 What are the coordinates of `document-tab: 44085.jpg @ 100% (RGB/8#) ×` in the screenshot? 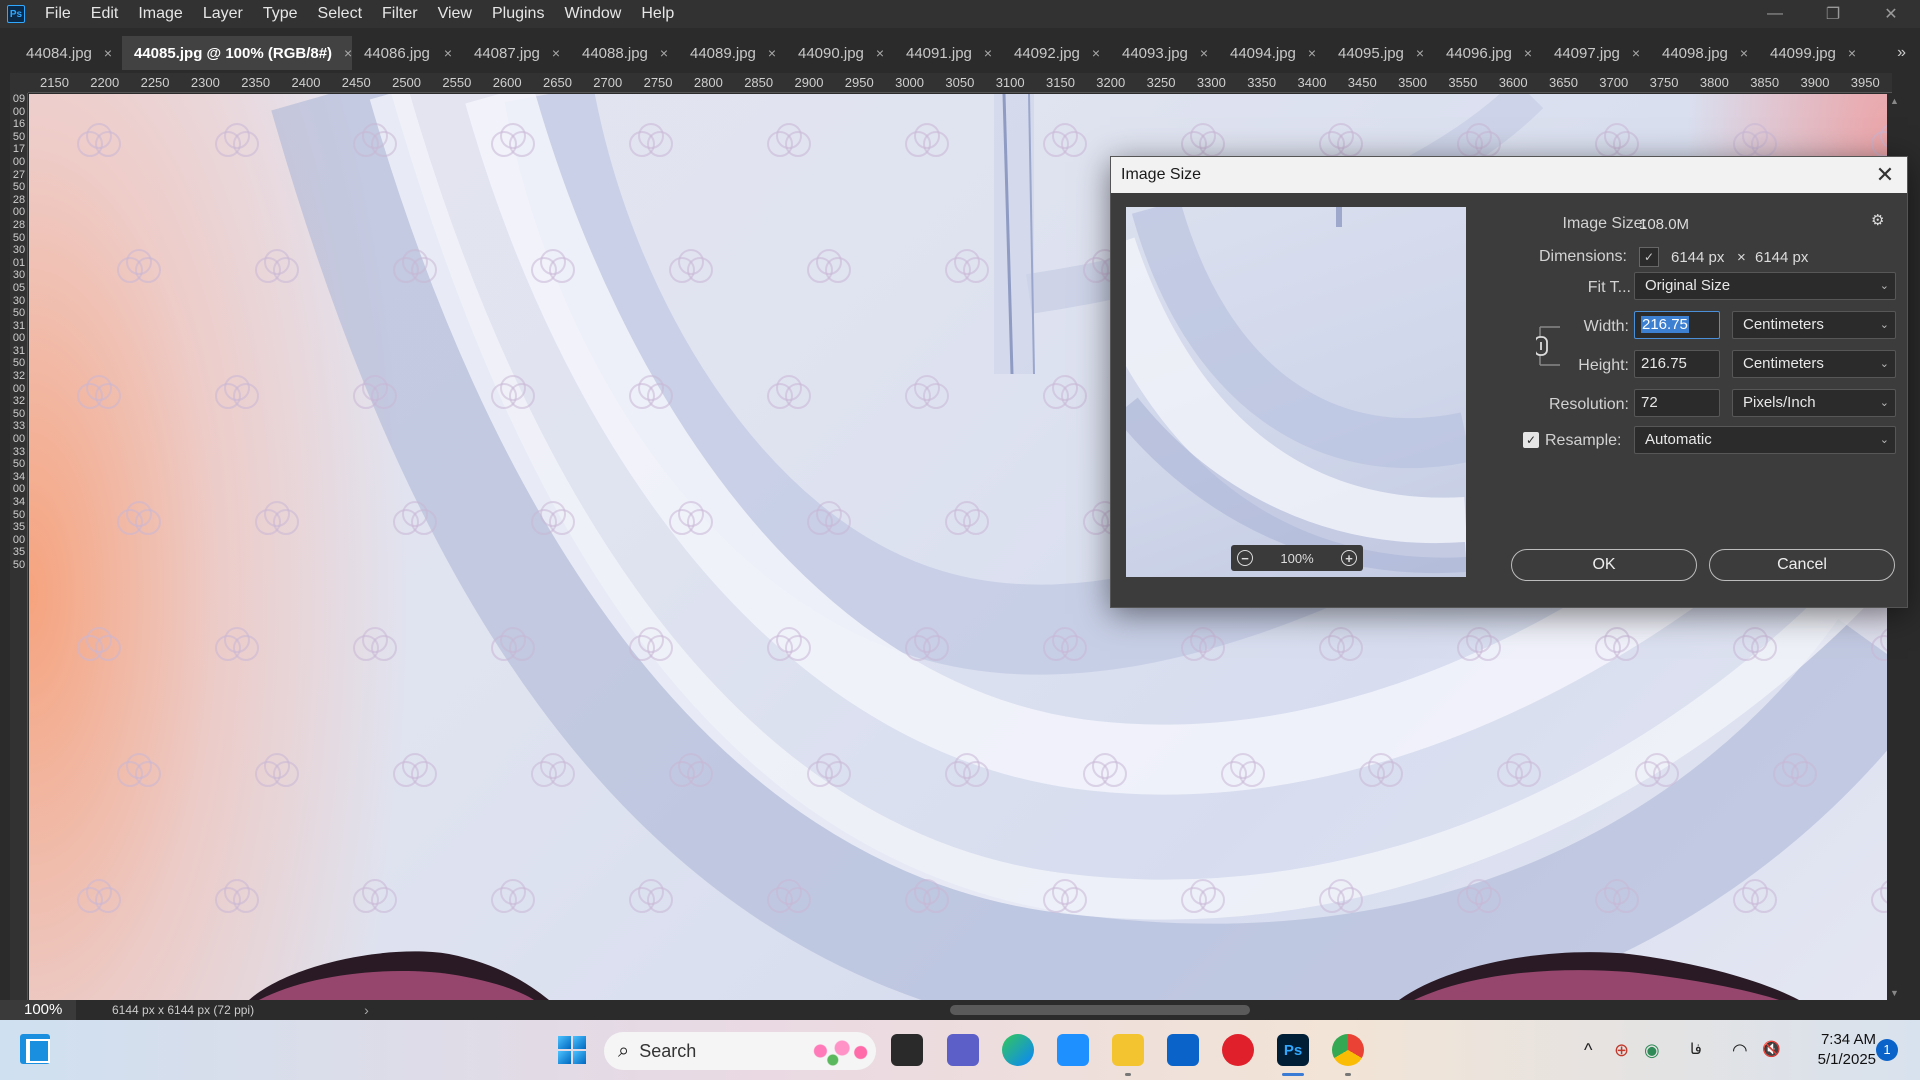 It's located at (237, 53).